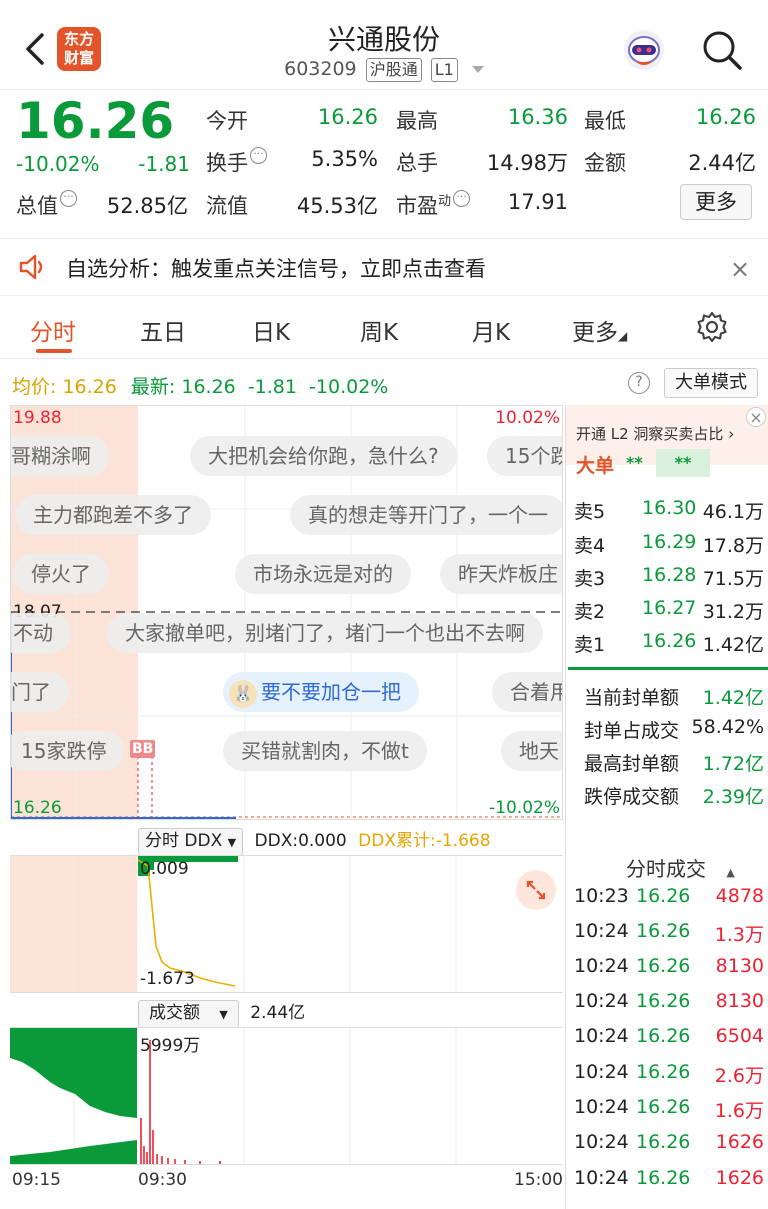  Describe the element at coordinates (53, 330) in the screenshot. I see `tab-intraday: 分时` at that location.